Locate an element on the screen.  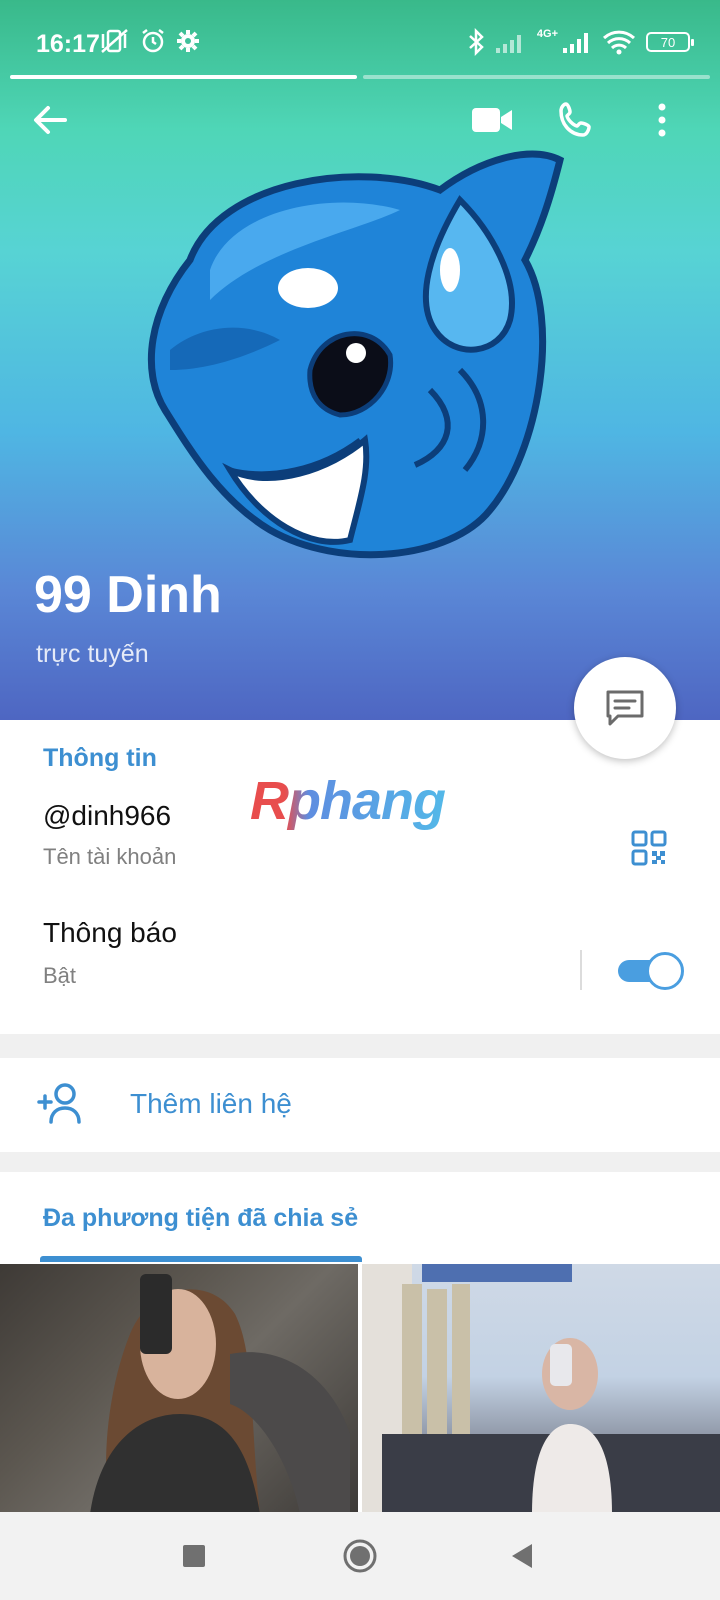
tab-indicator is located at coordinates (201, 1259).